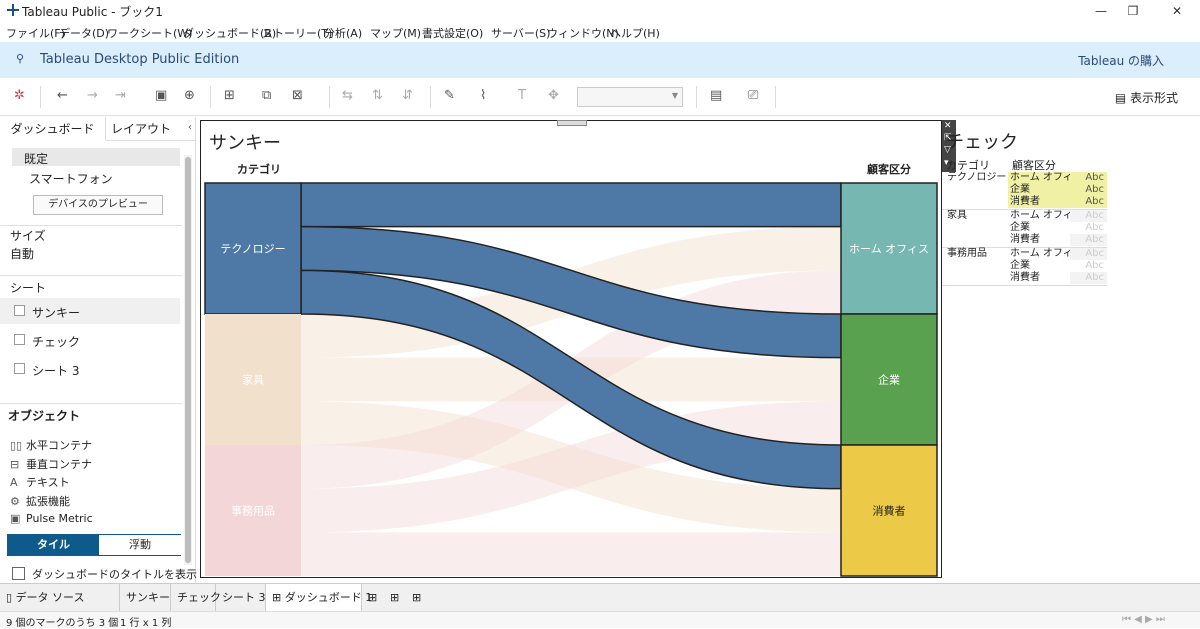  Describe the element at coordinates (53, 545) in the screenshot. I see `tile-button: タイル` at that location.